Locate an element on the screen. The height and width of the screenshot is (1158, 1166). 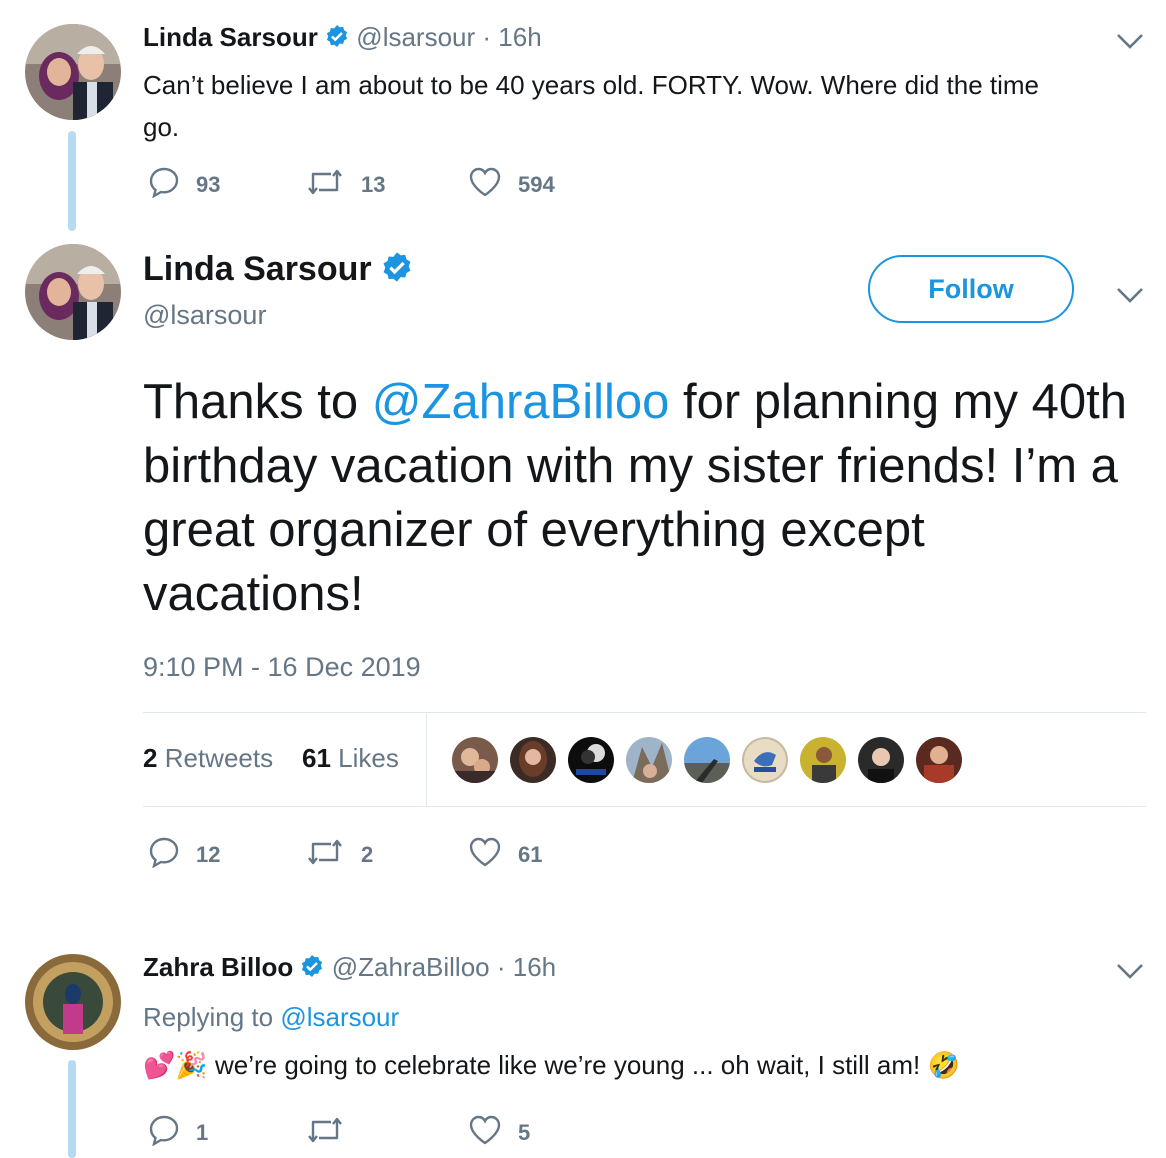
reply-button: 93 is located at coordinates (184, 185).